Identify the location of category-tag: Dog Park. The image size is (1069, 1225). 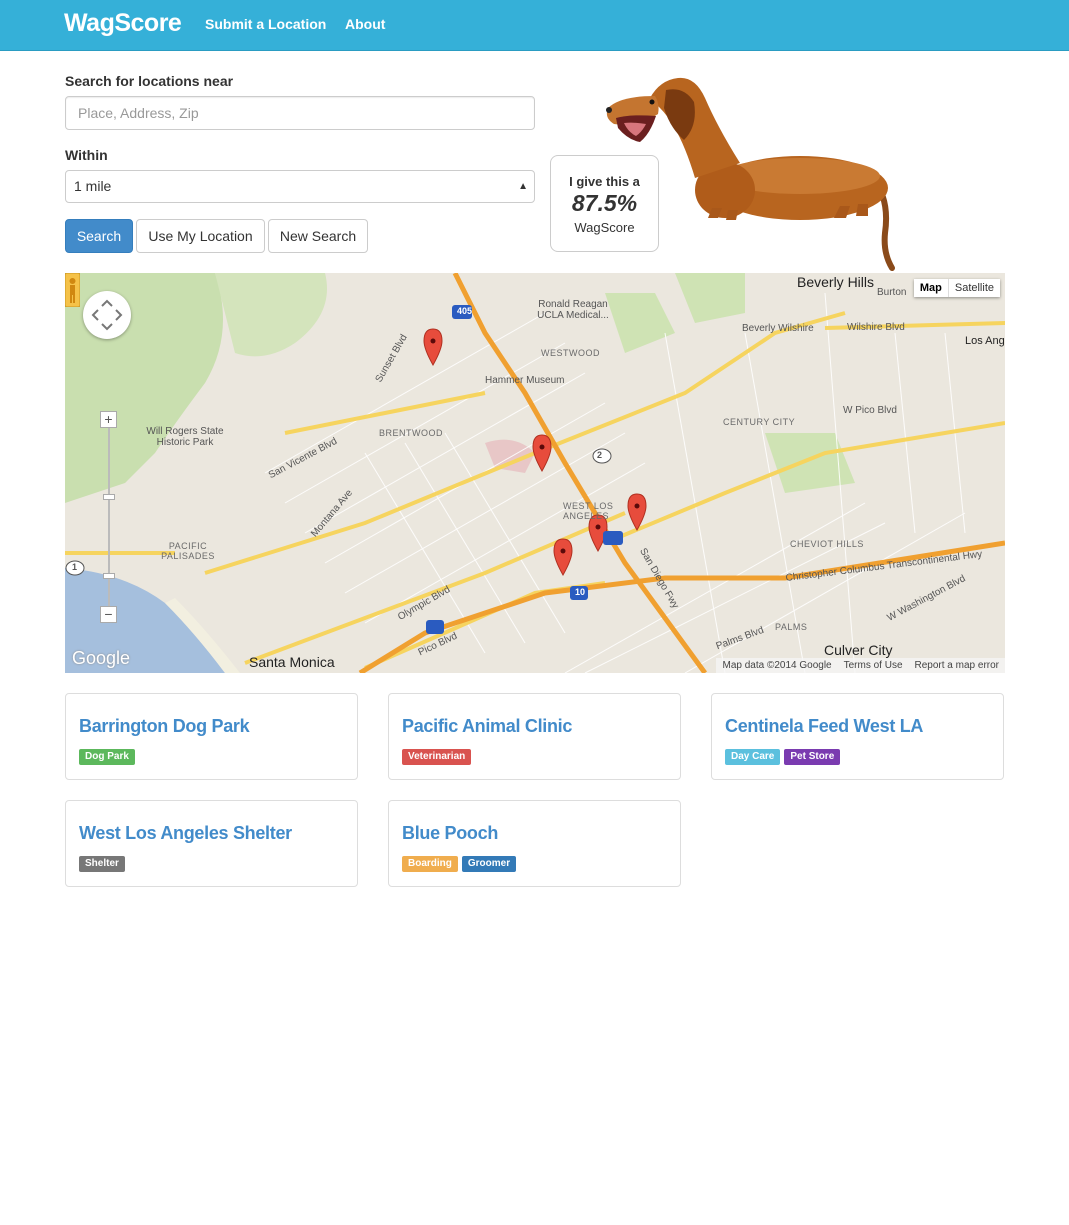
(107, 757).